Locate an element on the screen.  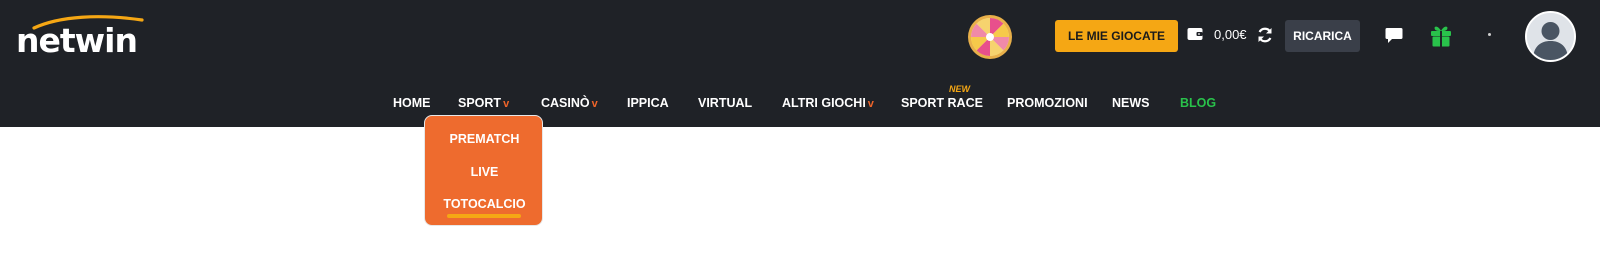
nav-label: SPORT RACE is located at coordinates (942, 103).